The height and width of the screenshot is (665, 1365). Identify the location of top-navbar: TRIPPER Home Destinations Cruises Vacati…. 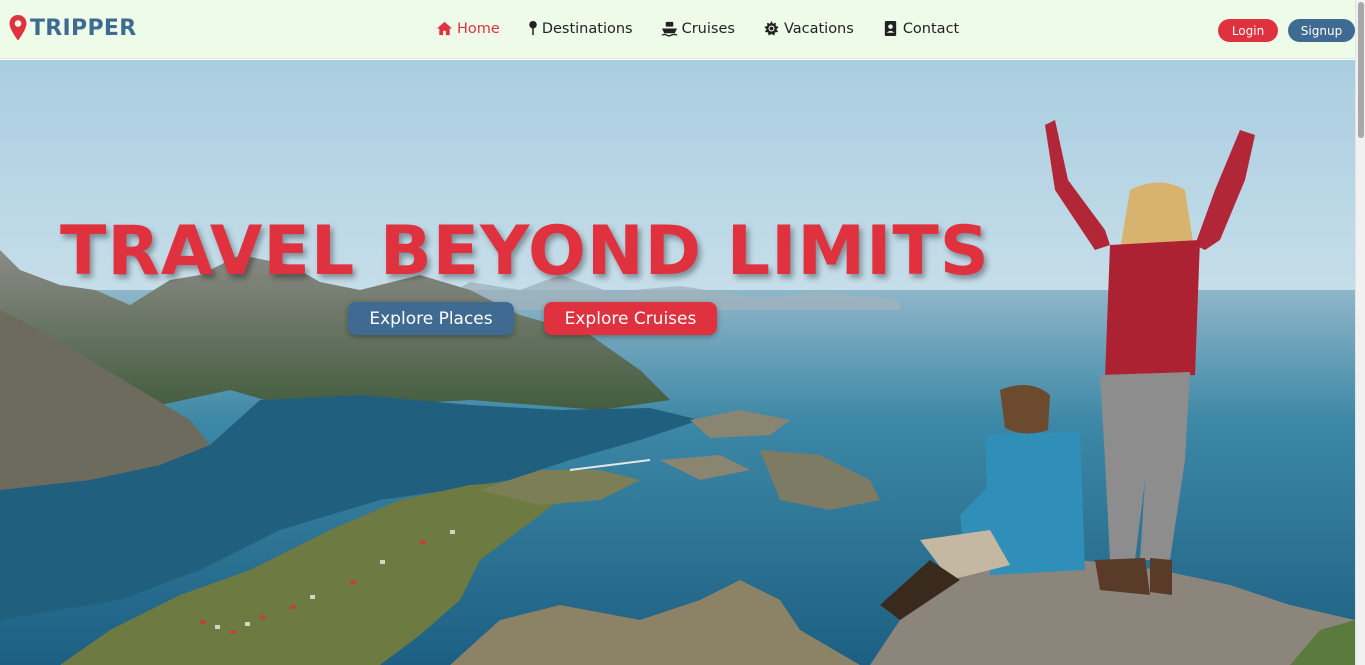
(677, 29).